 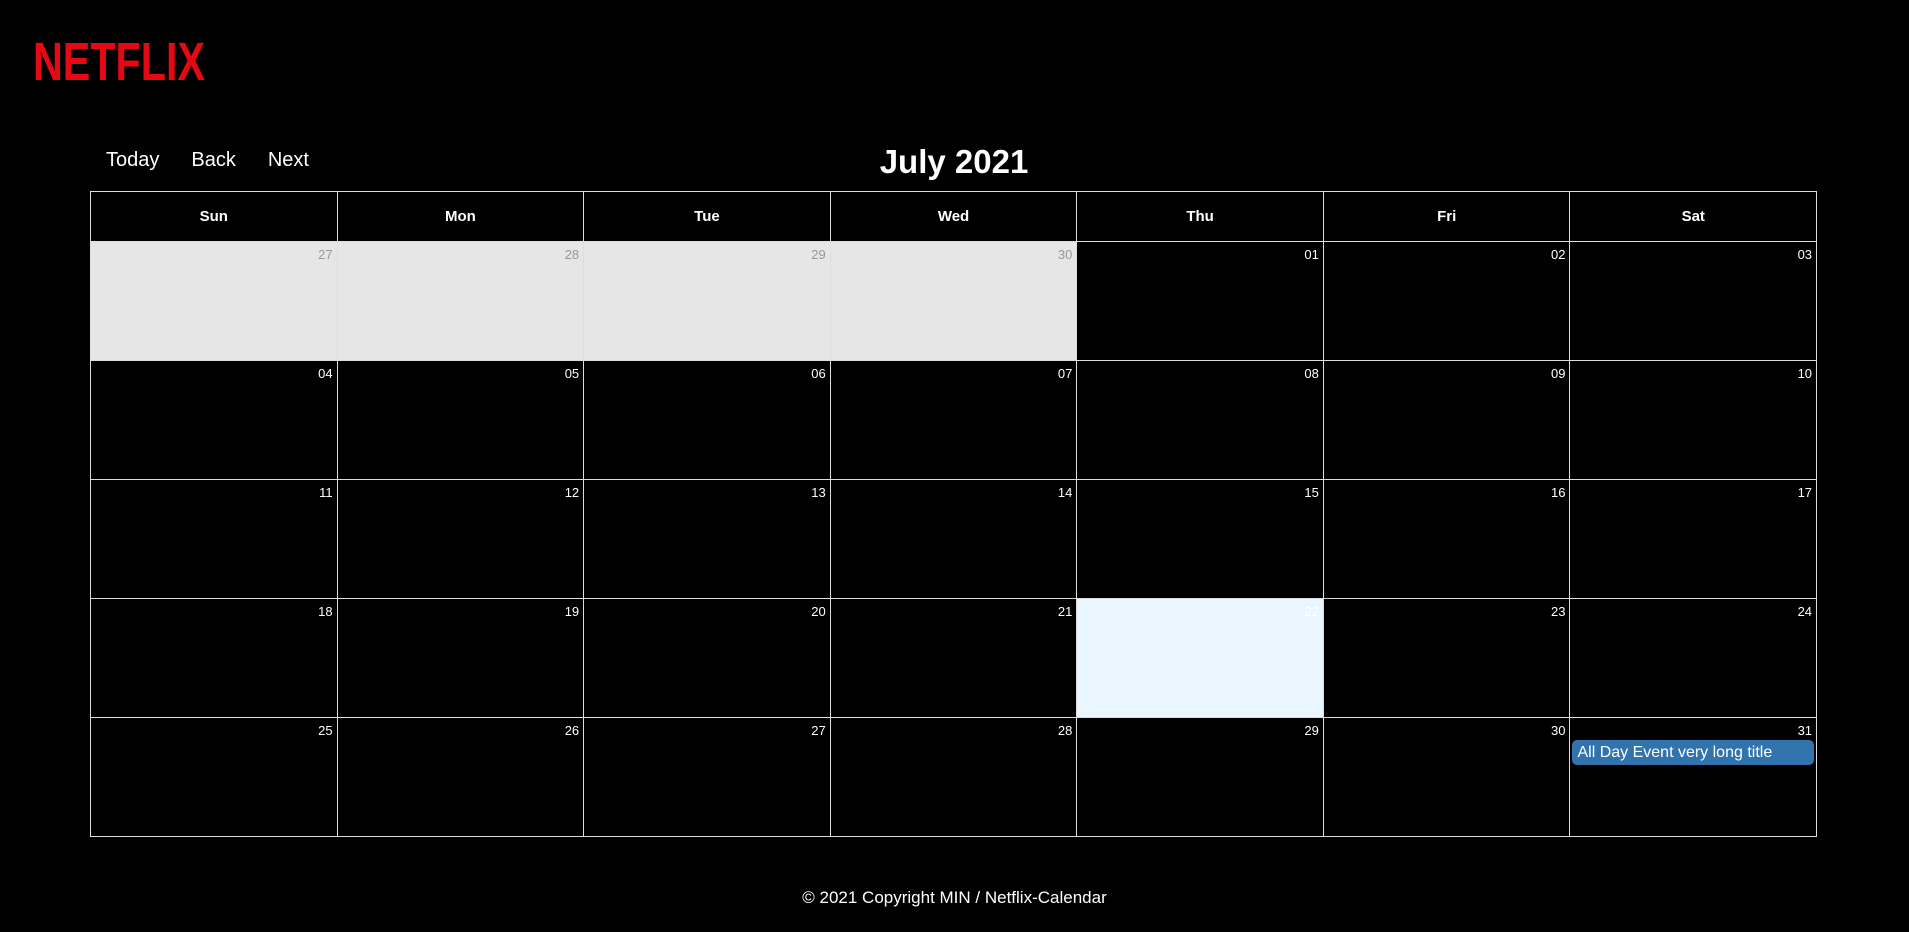 What do you see at coordinates (1199, 777) in the screenshot?
I see `day-cell: 29` at bounding box center [1199, 777].